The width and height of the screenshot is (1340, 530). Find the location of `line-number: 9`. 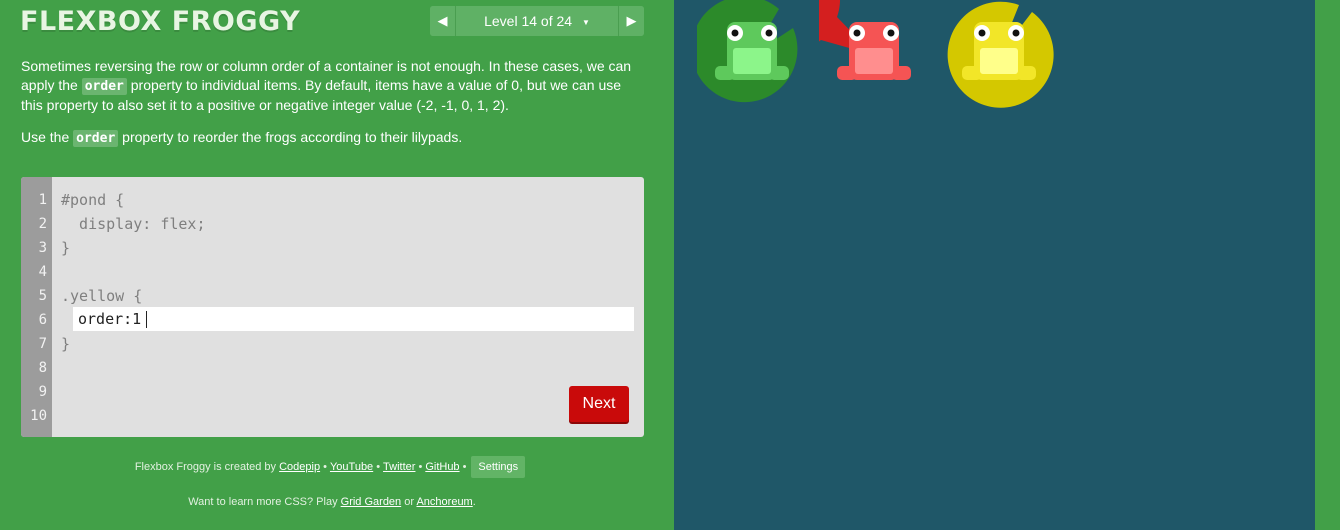

line-number: 9 is located at coordinates (42, 392).